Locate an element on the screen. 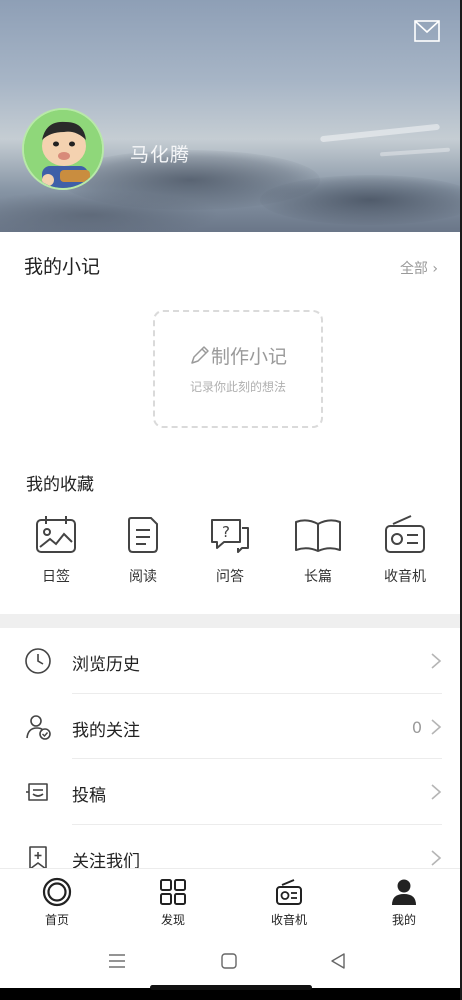 The image size is (462, 1000). user-follow-icon is located at coordinates (38, 727).